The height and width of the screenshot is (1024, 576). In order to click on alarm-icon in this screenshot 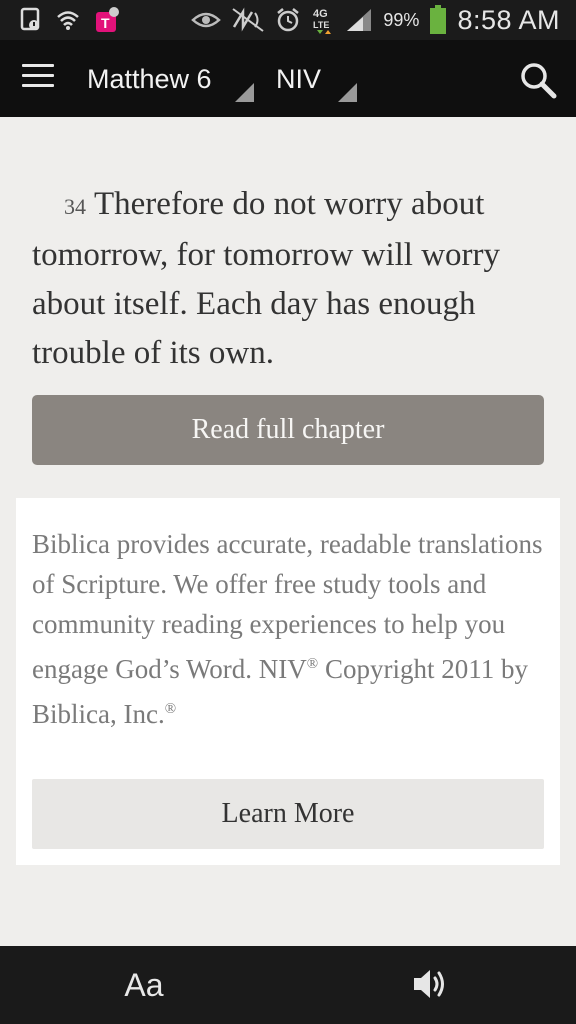, I will do `click(288, 20)`.